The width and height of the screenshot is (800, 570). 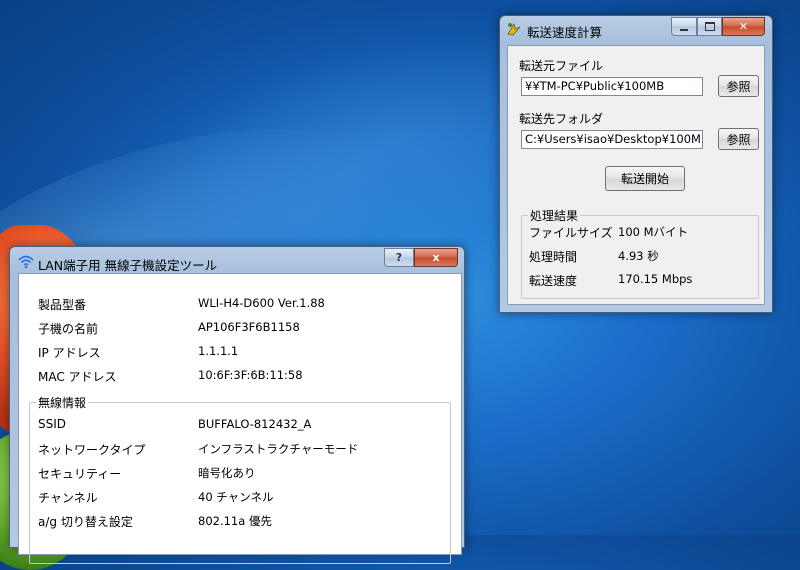 I want to click on channel-label: チャンネル, so click(x=68, y=498).